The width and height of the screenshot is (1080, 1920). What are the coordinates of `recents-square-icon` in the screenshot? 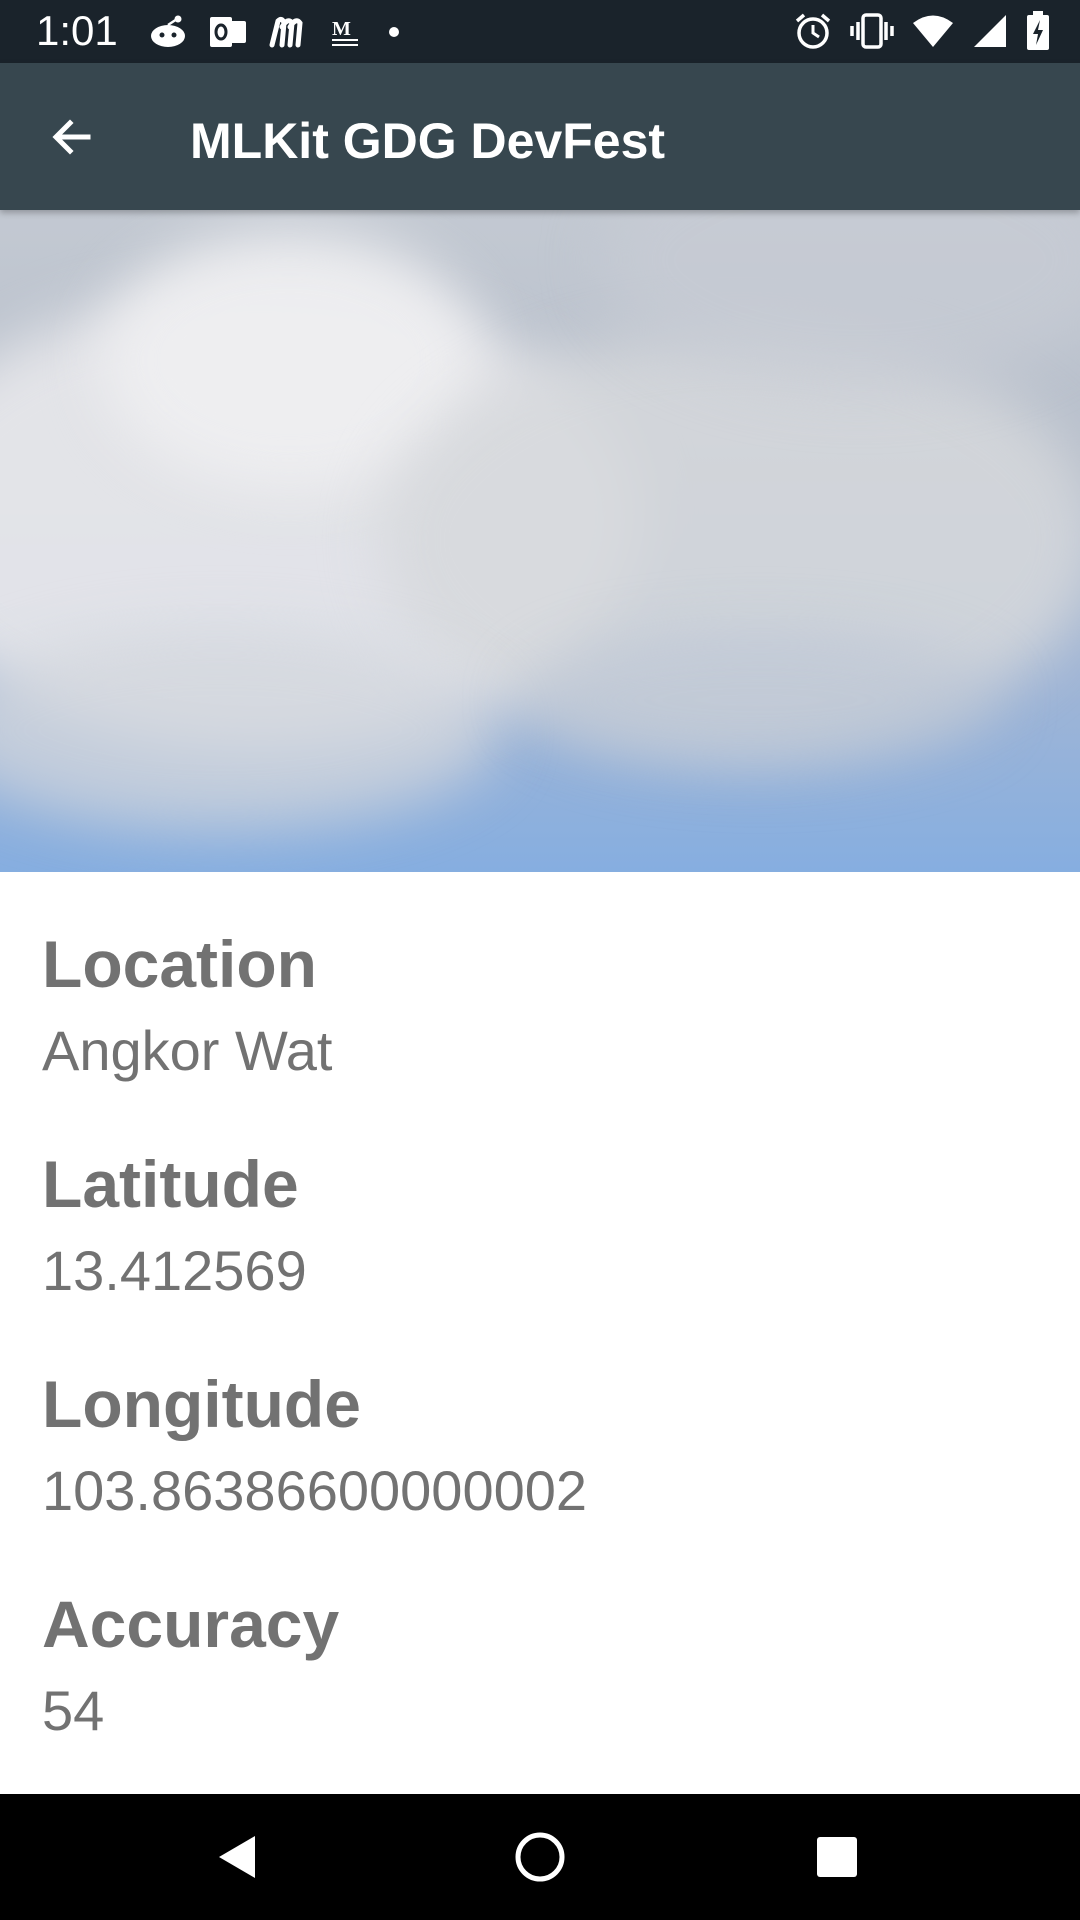 It's located at (837, 1857).